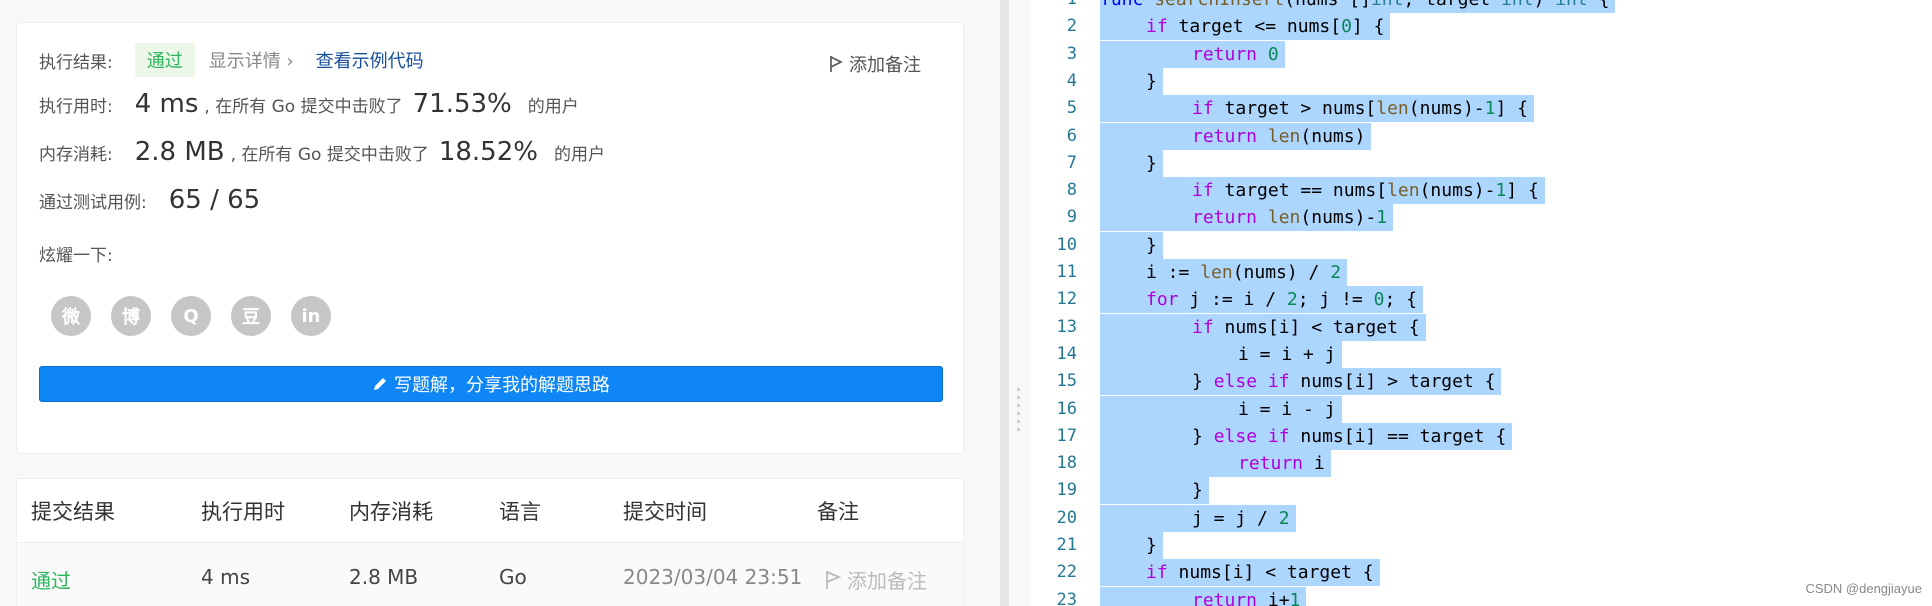 This screenshot has height=606, width=1932. What do you see at coordinates (1203, 596) in the screenshot?
I see `code-text: return i+1` at bounding box center [1203, 596].